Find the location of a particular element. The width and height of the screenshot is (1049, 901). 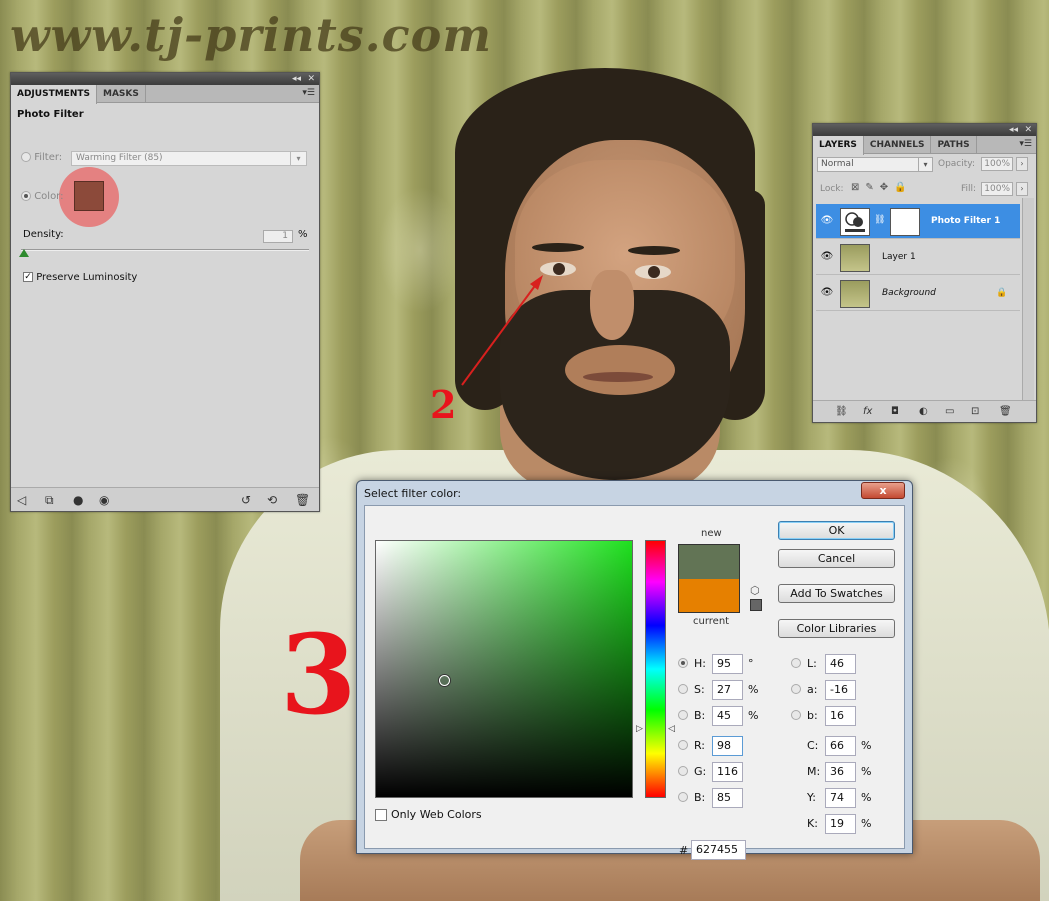

blue-field: B: 85 is located at coordinates (728, 798).